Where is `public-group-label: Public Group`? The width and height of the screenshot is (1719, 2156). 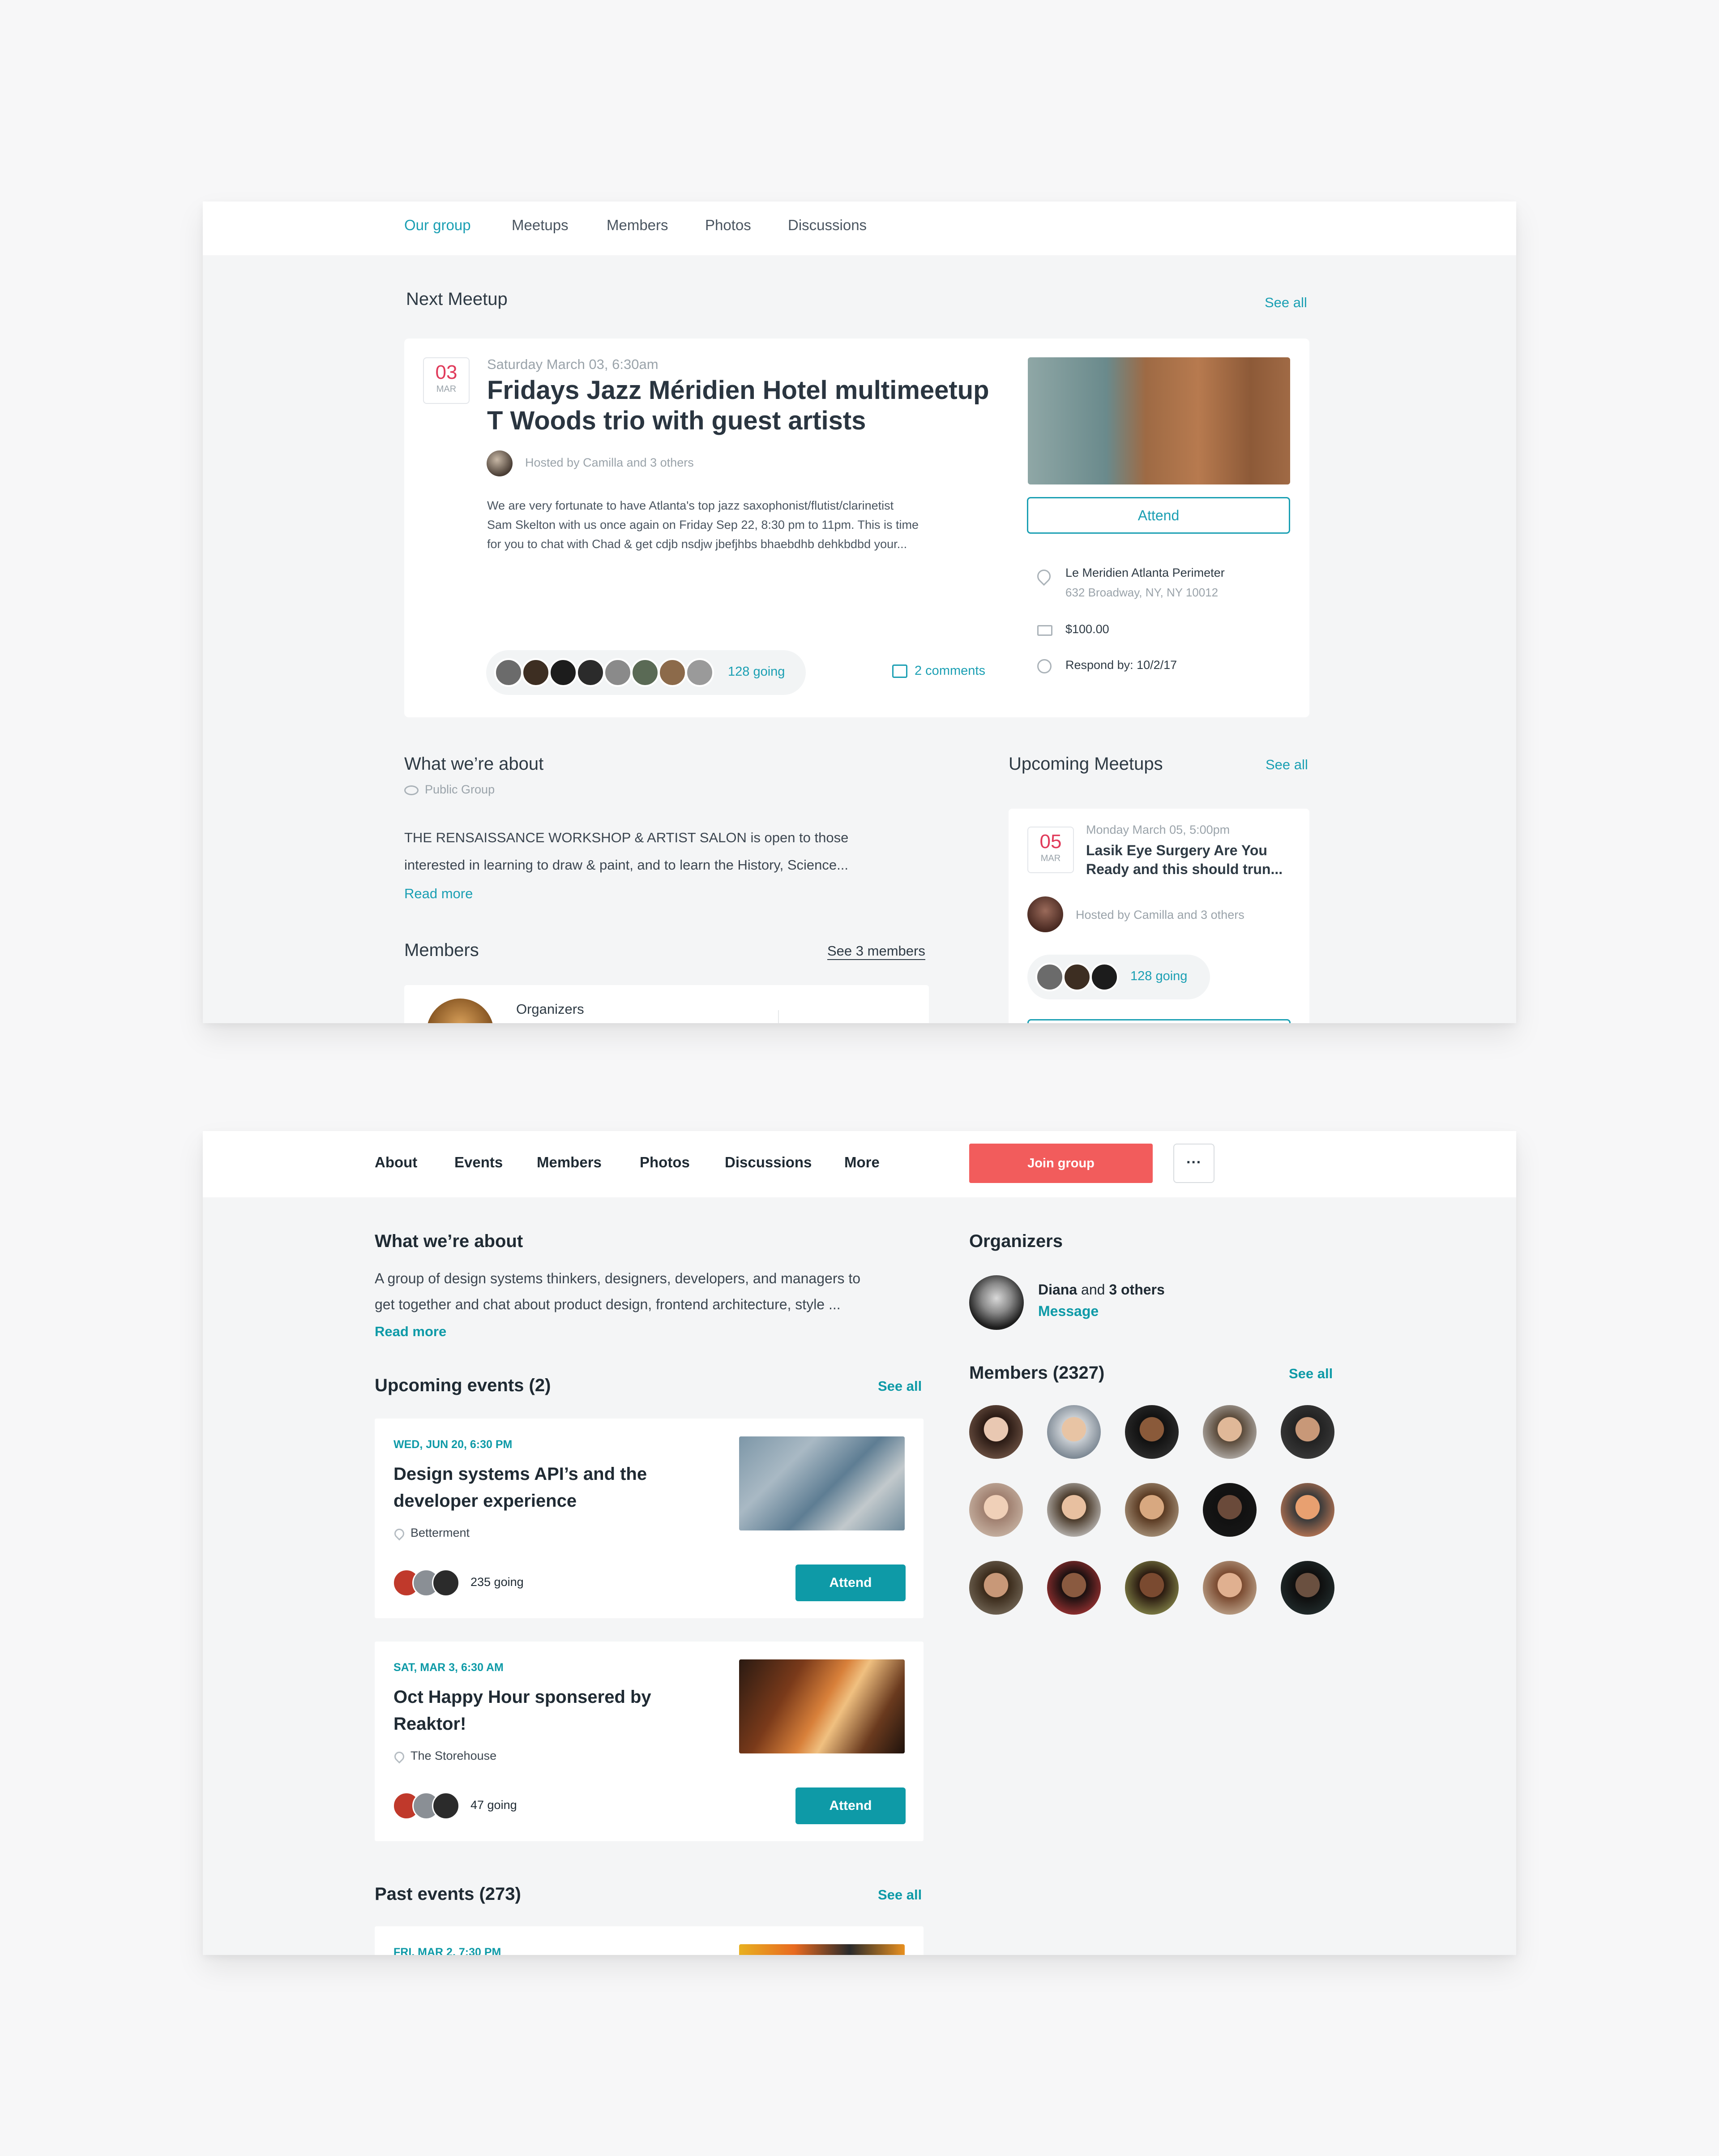 public-group-label: Public Group is located at coordinates (460, 789).